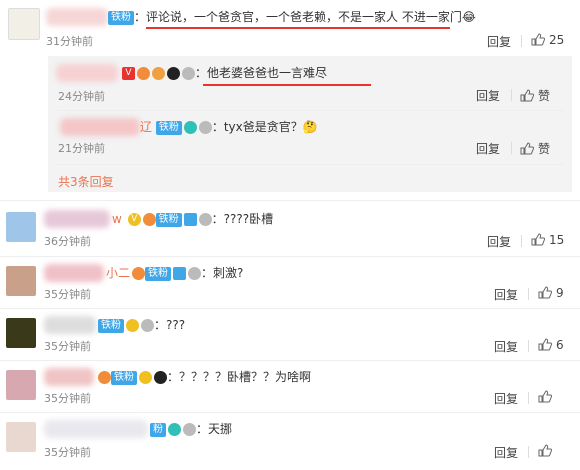 This screenshot has width=580, height=470. What do you see at coordinates (551, 293) in the screenshot?
I see `like-button: 9` at bounding box center [551, 293].